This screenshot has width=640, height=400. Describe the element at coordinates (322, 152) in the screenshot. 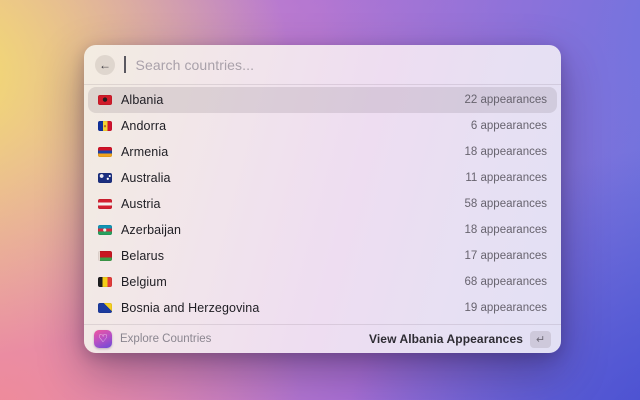

I see `list-item-armenia: Armenia 18 appearances` at that location.